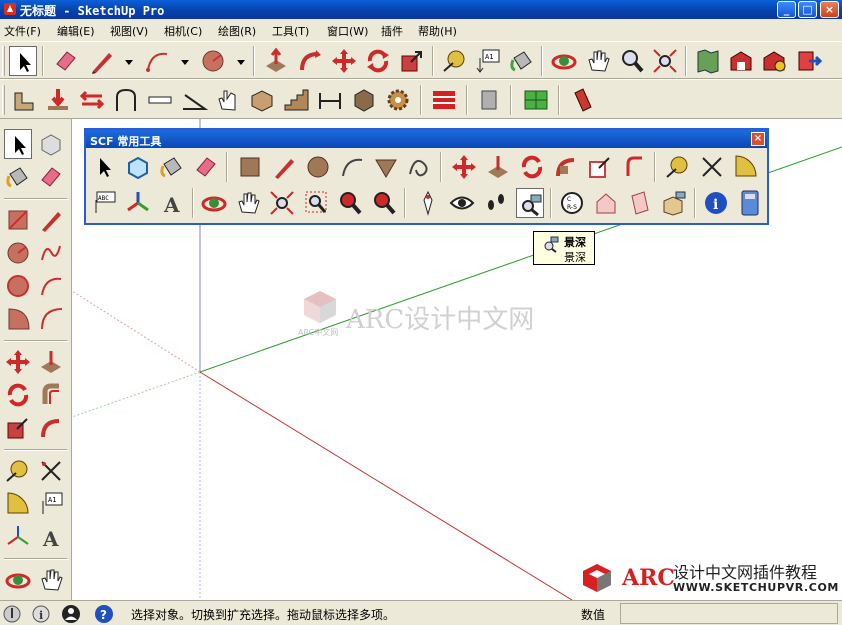 The height and width of the screenshot is (625, 842). What do you see at coordinates (71, 614) in the screenshot?
I see `user-icon` at bounding box center [71, 614].